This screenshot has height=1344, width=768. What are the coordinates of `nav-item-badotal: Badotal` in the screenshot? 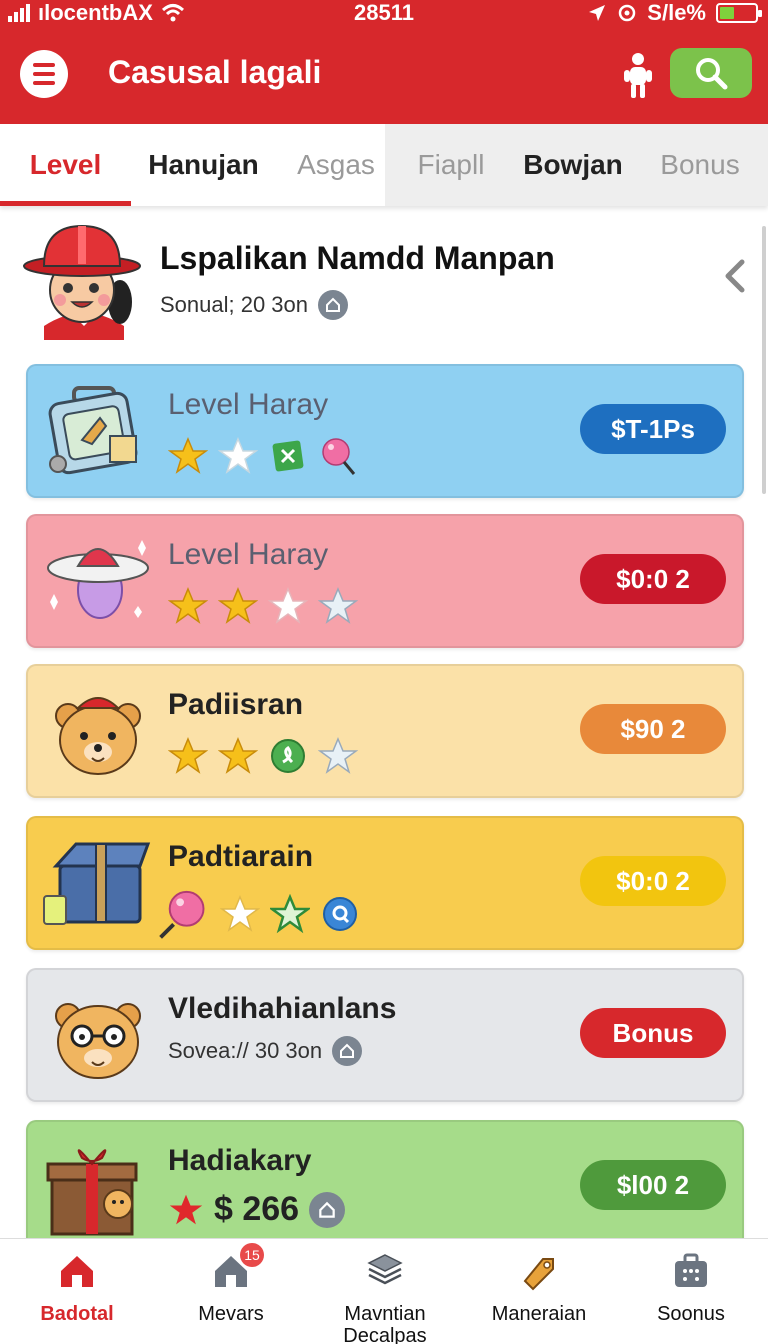 It's located at (77, 1291).